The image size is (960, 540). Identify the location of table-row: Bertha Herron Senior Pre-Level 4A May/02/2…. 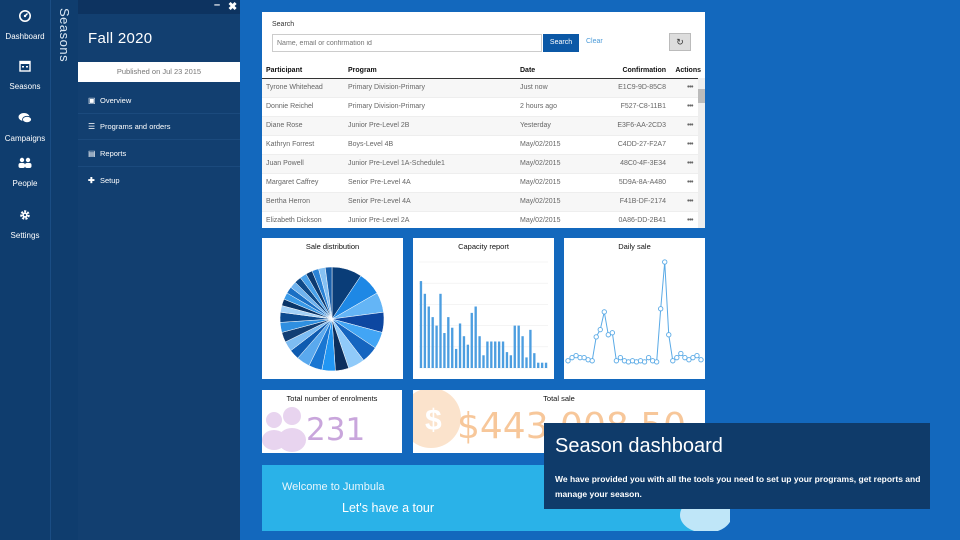
(483, 202).